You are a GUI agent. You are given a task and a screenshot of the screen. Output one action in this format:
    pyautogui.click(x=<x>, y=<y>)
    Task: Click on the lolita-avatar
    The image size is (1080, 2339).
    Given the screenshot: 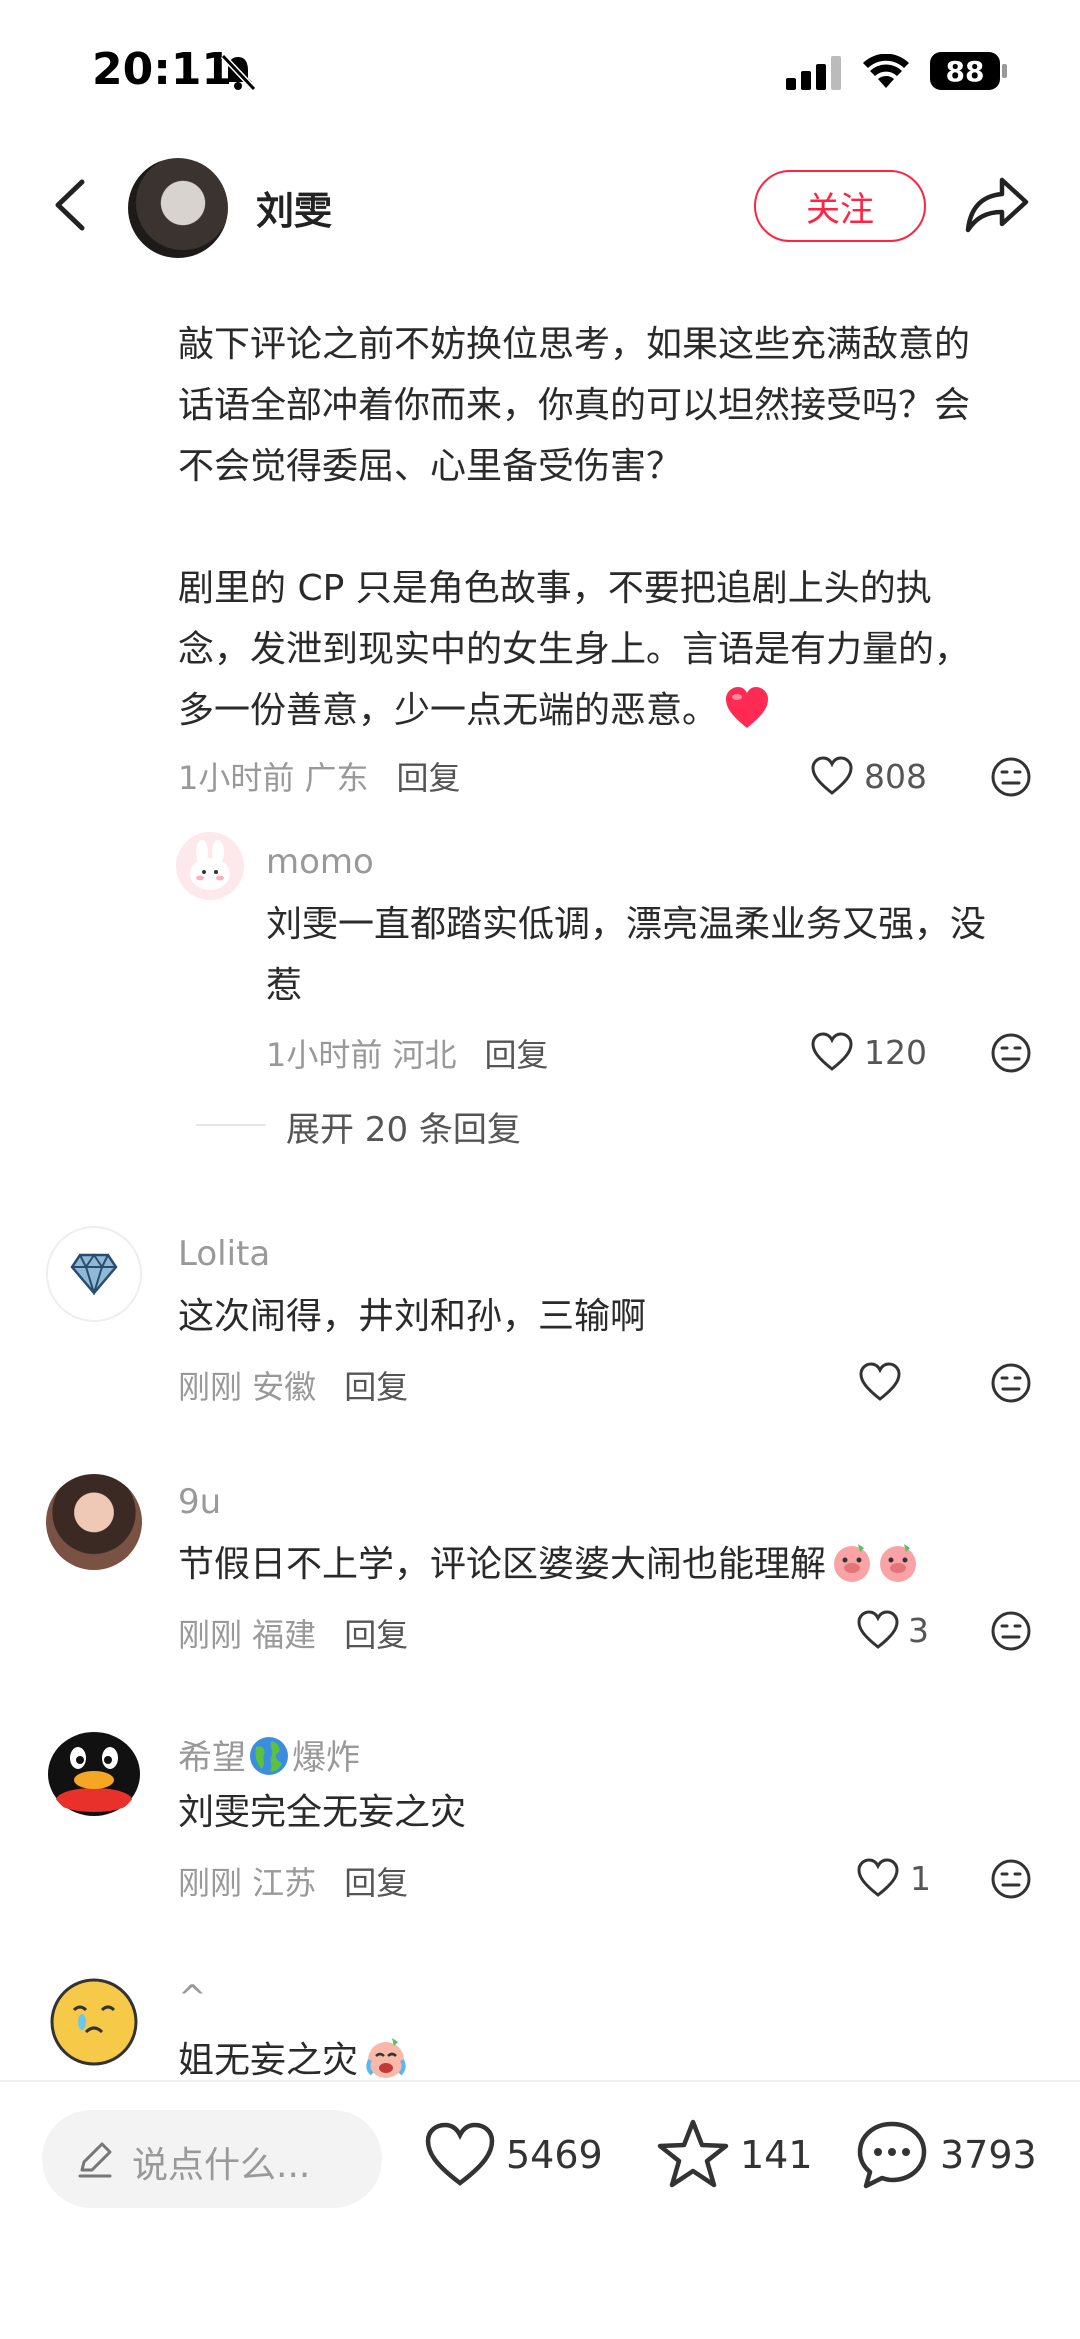 What is the action you would take?
    pyautogui.click(x=94, y=1274)
    